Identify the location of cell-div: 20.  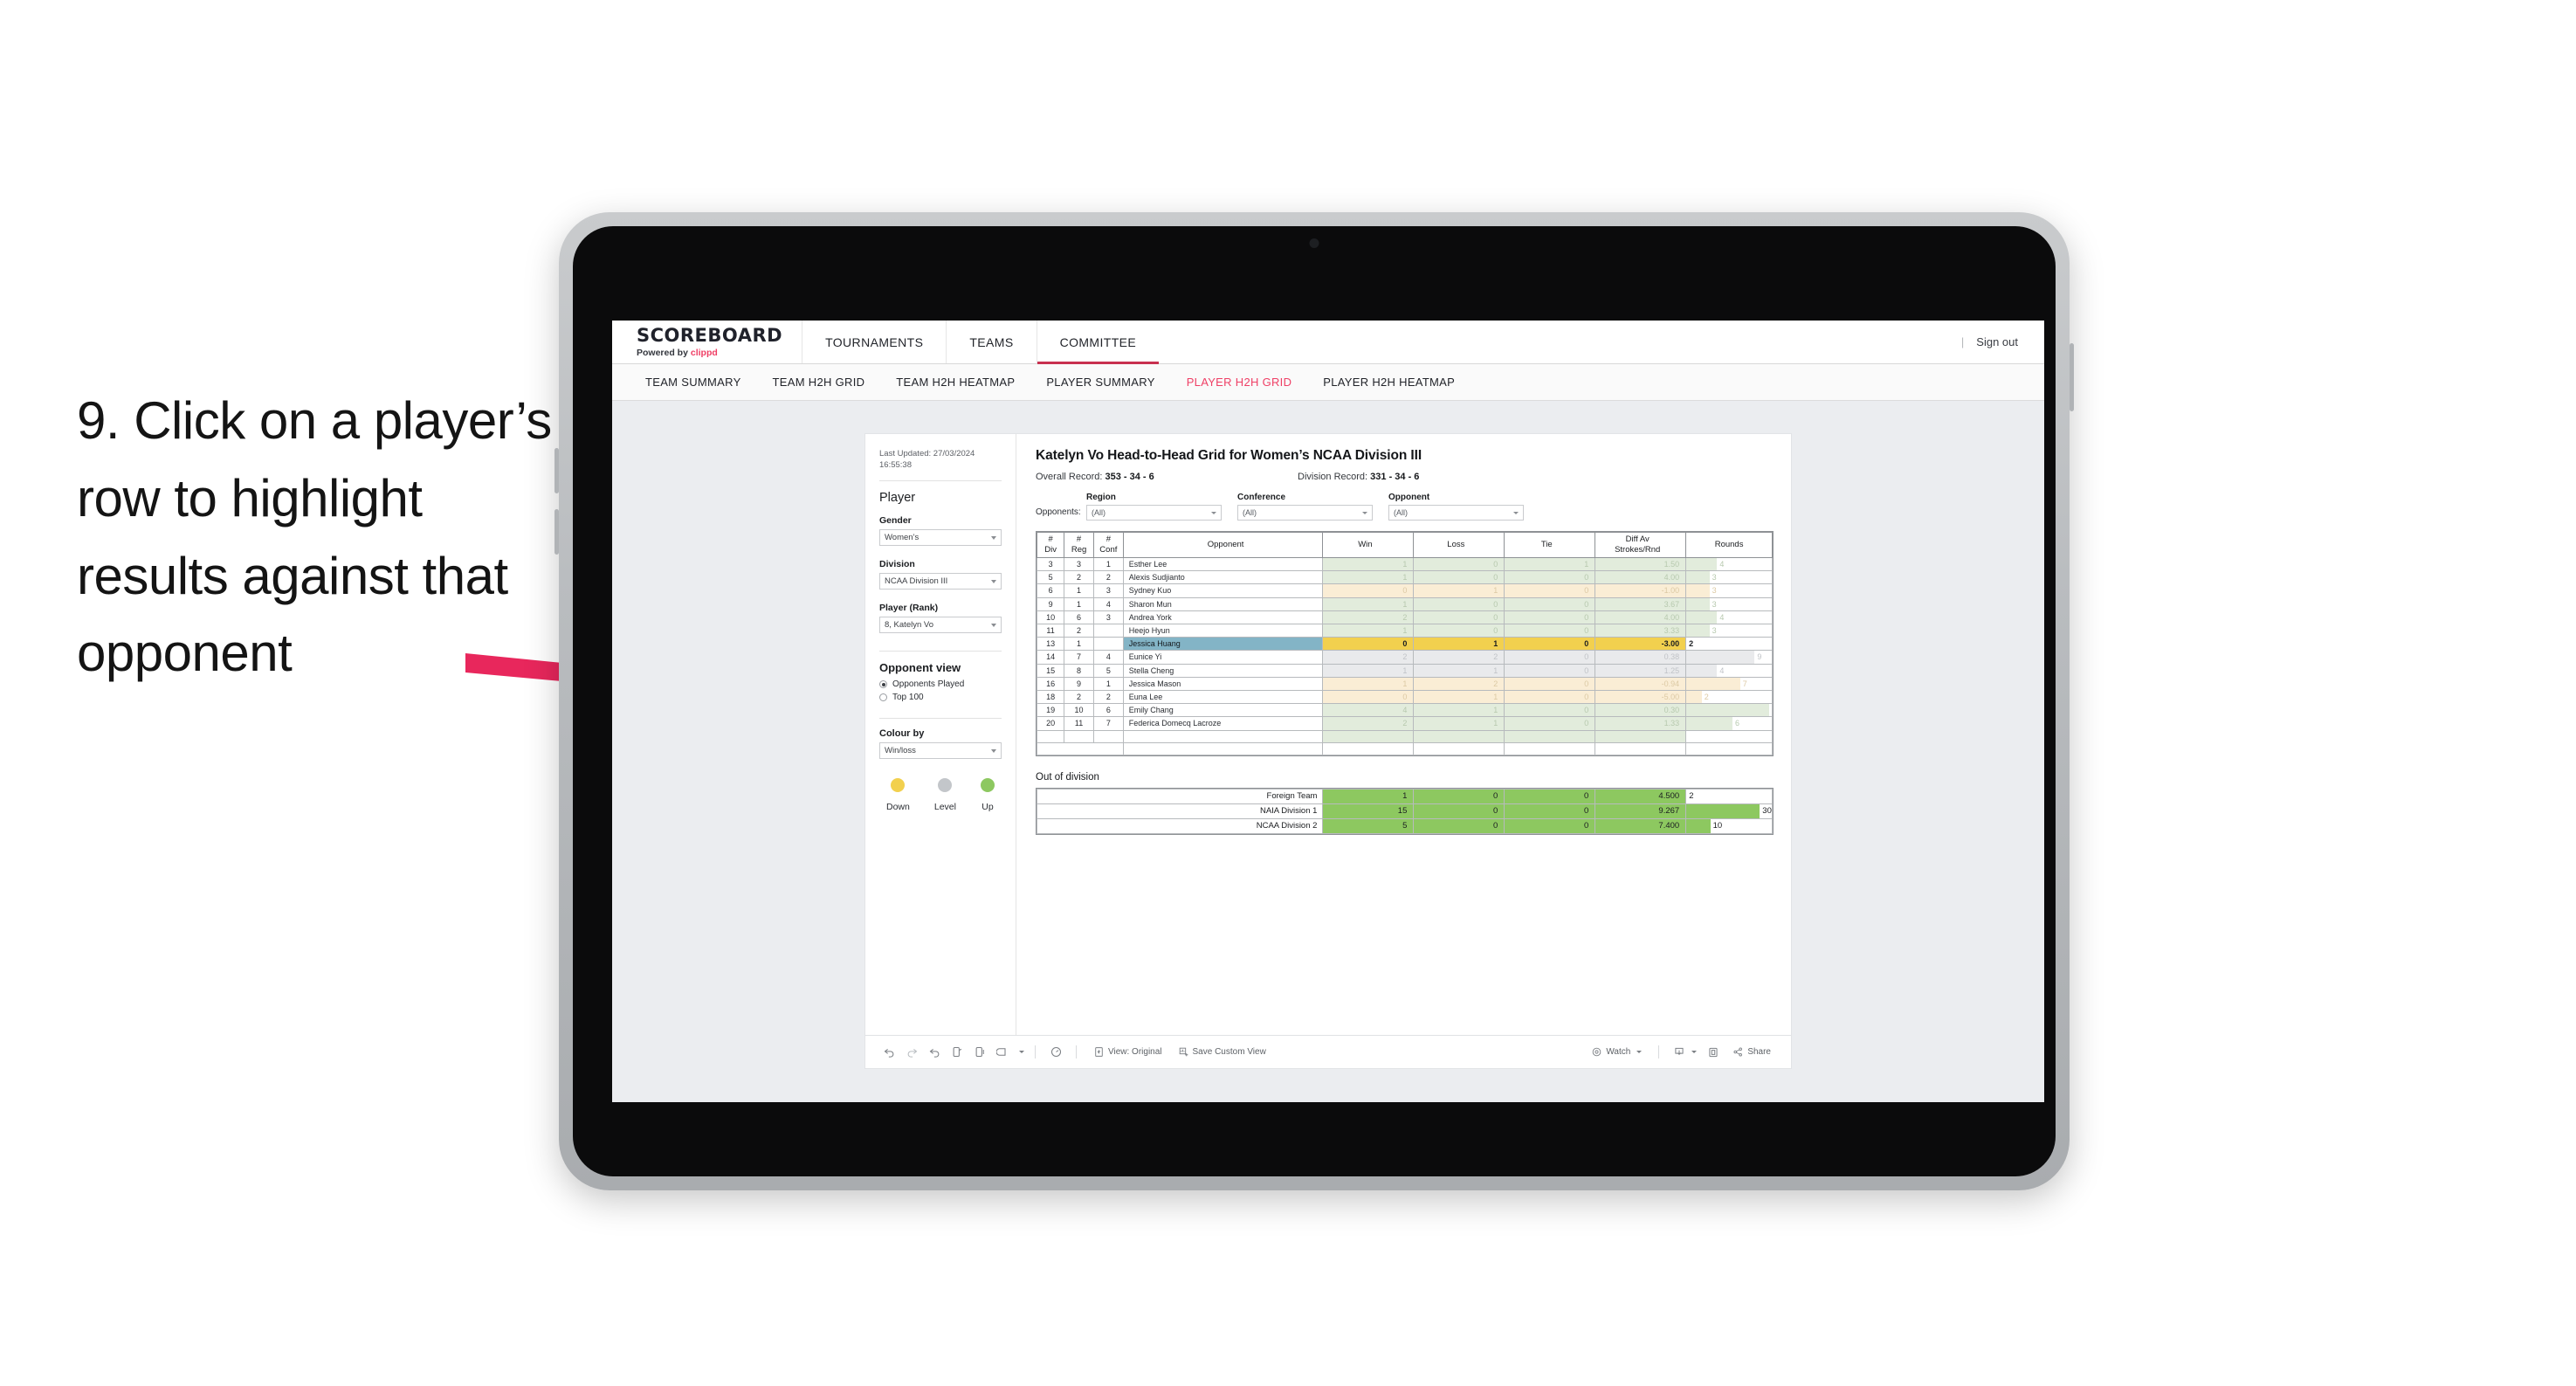
(1050, 723).